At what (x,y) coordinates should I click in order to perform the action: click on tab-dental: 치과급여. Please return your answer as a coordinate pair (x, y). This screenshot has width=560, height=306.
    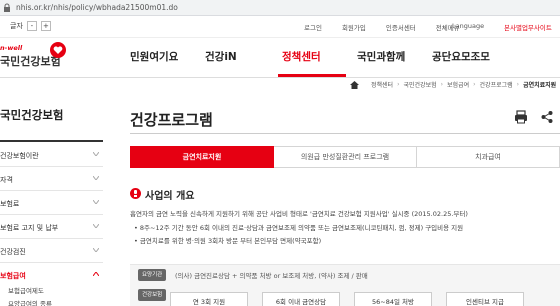
    Looking at the image, I should click on (488, 157).